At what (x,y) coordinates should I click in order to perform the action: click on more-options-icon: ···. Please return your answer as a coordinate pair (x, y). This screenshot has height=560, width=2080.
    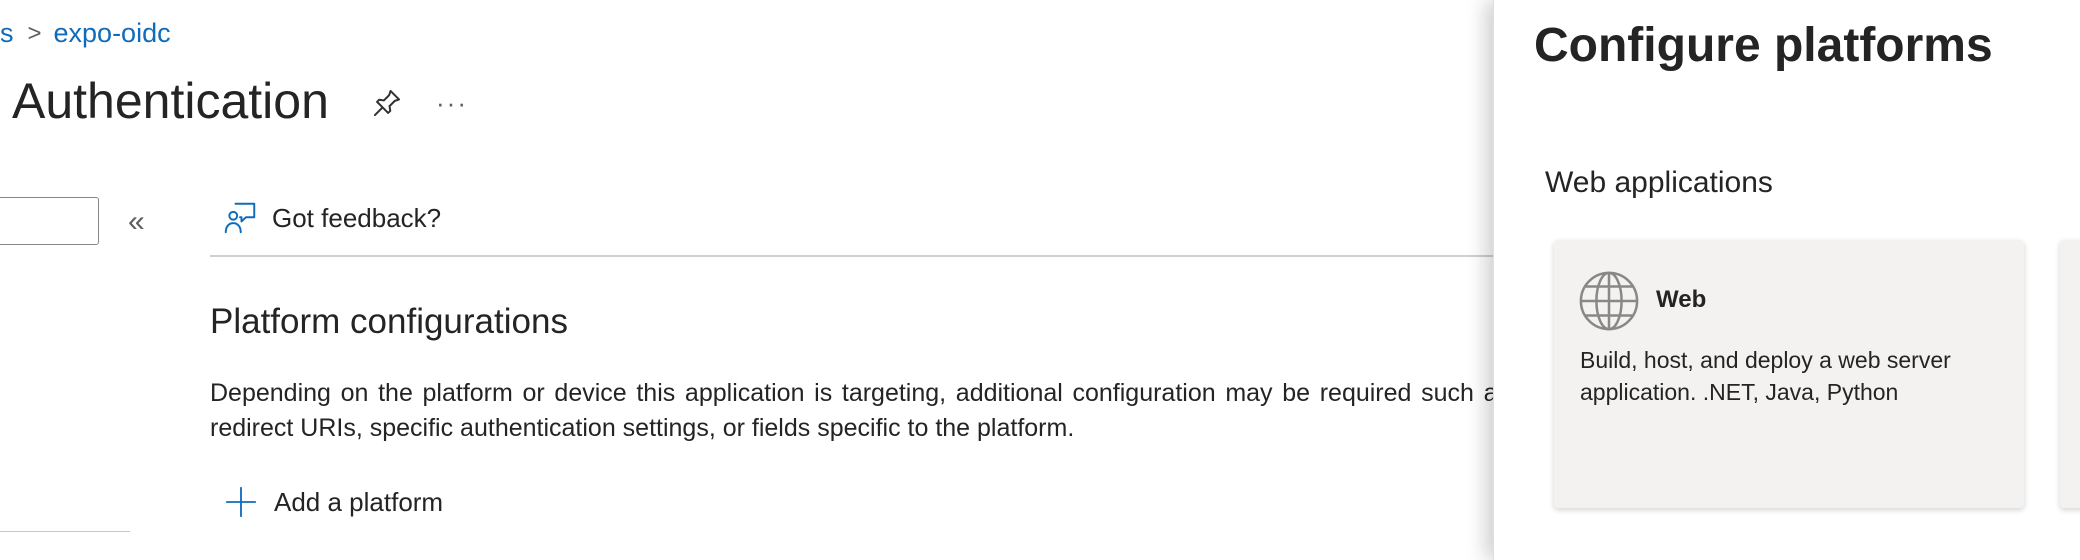
    Looking at the image, I should click on (452, 103).